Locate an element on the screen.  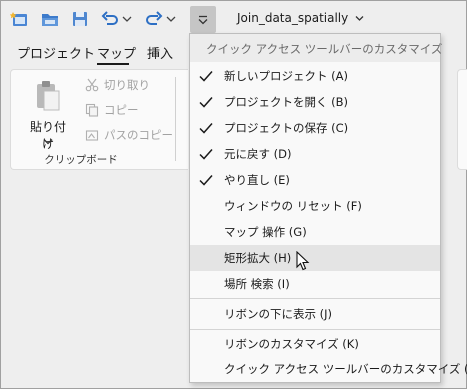
cut-label: 切り取り is located at coordinates (127, 85).